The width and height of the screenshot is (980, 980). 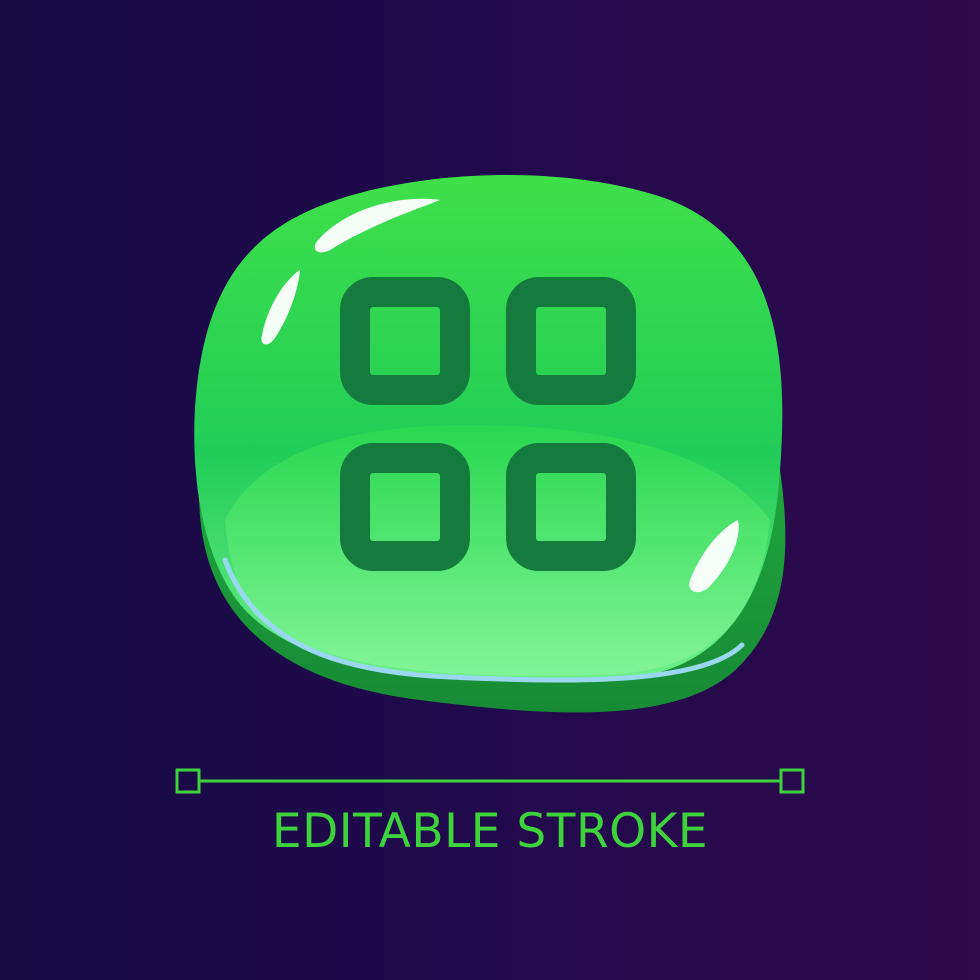 I want to click on stroke-handle-left, so click(x=188, y=781).